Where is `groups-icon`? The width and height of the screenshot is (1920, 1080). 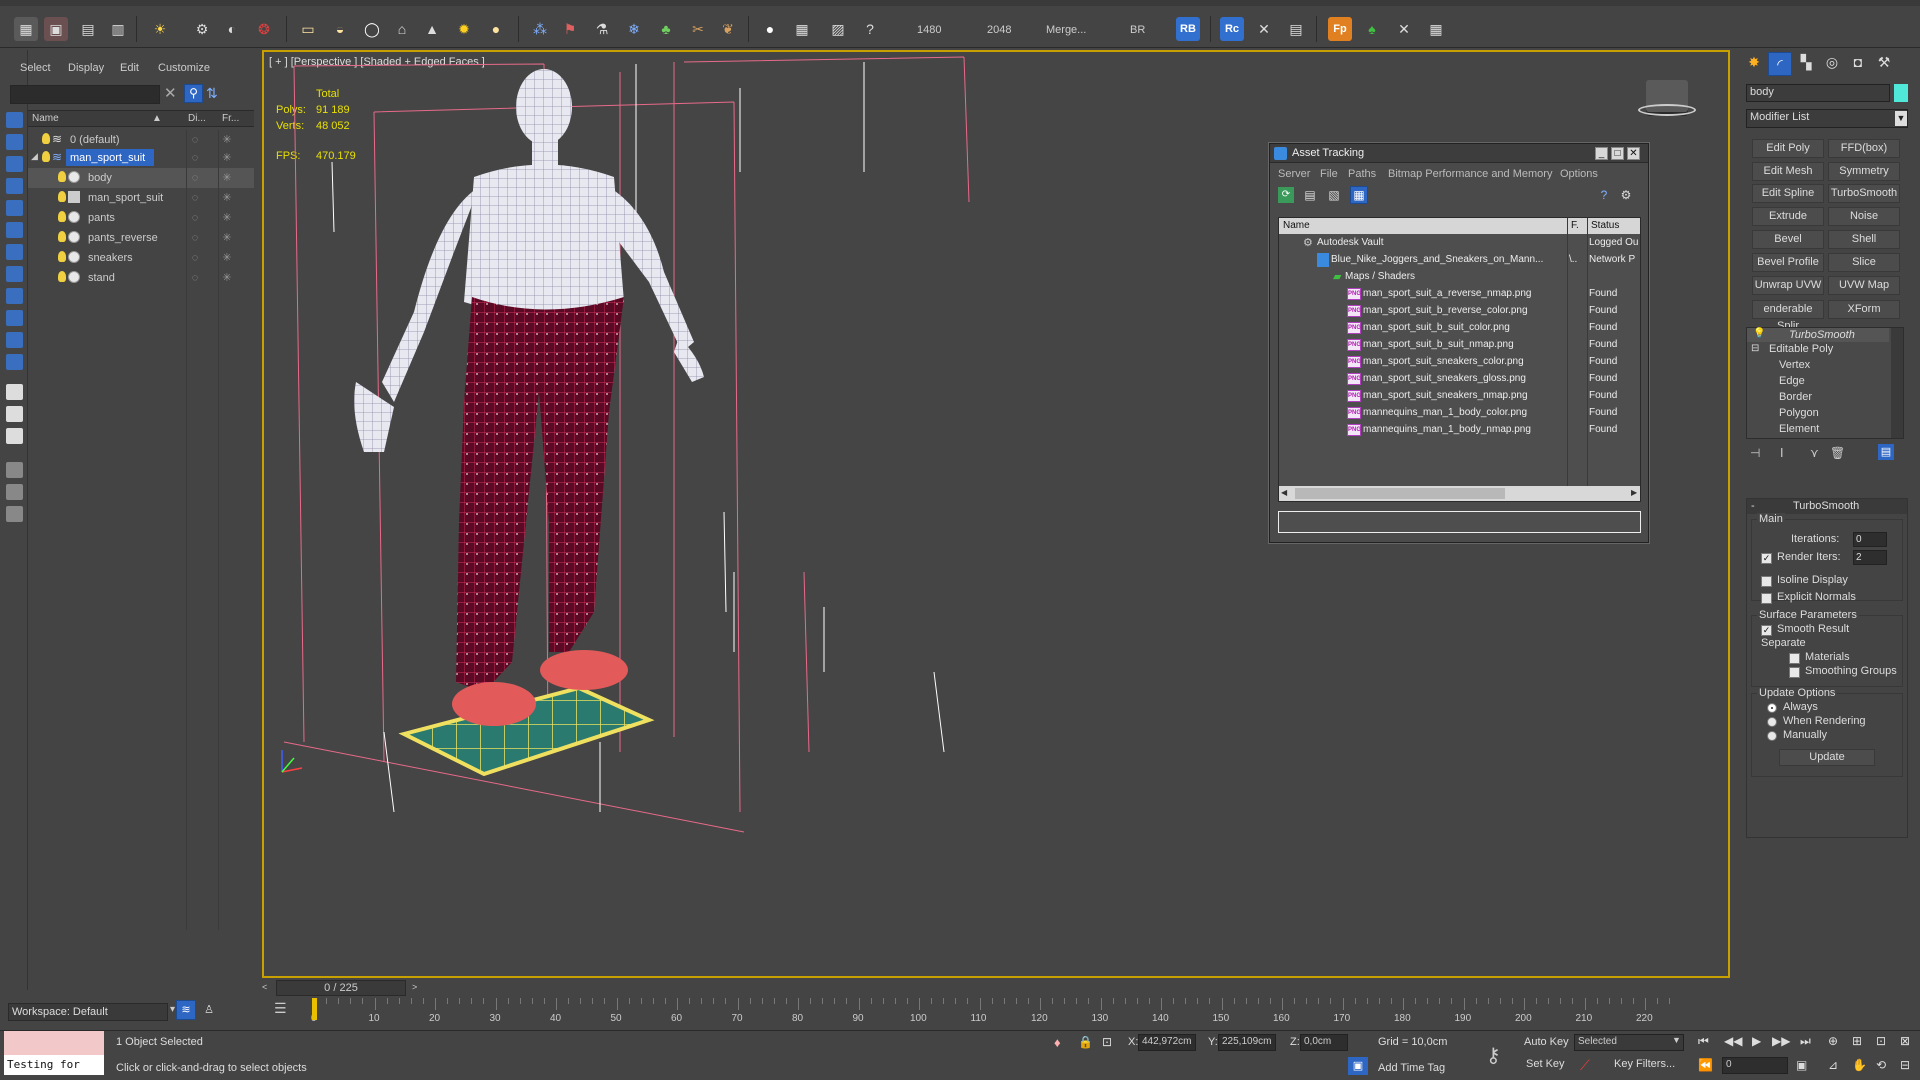
groups-icon is located at coordinates (14, 296).